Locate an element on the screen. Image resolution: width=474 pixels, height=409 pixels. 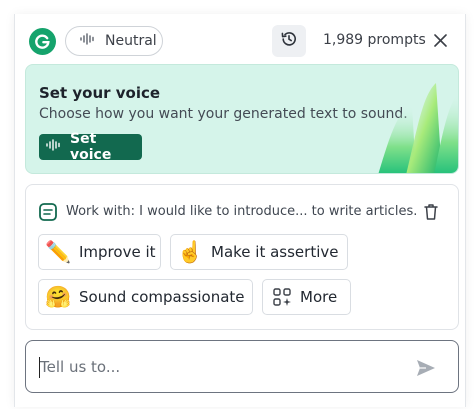
set-voice-label: Set voice is located at coordinates (91, 147).